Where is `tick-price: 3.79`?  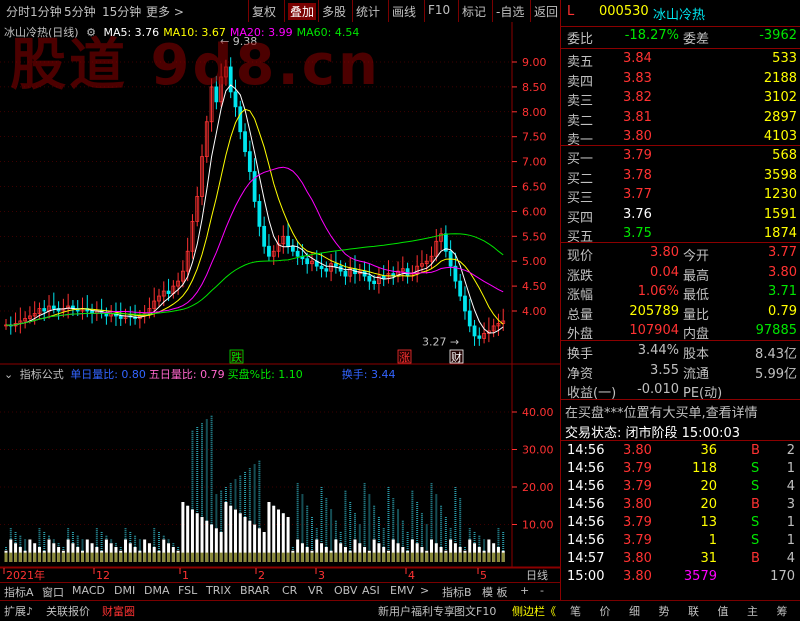
tick-price: 3.79 is located at coordinates (637, 468).